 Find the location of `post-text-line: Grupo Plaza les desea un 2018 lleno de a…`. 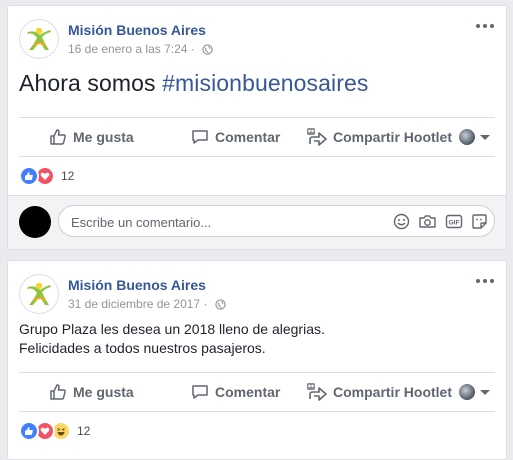

post-text-line: Grupo Plaza les desea un 2018 lleno de a… is located at coordinates (172, 329).